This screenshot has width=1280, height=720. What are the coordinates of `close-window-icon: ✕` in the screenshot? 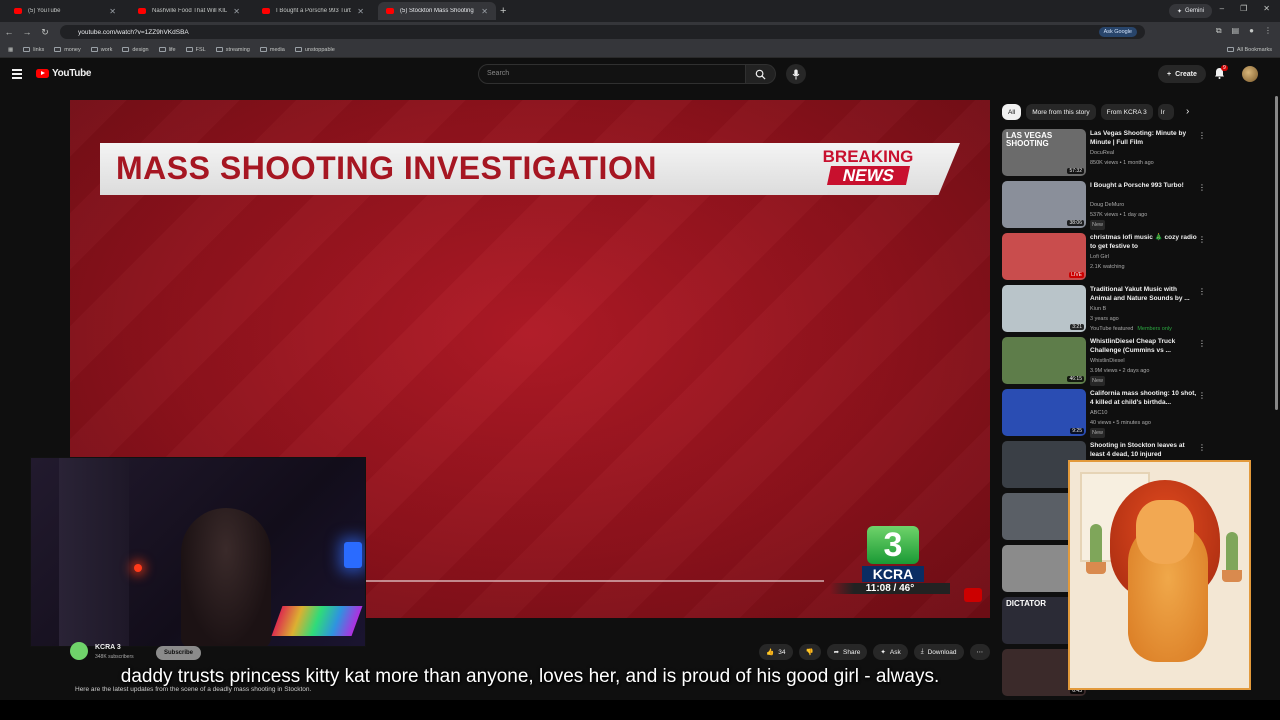 It's located at (1266, 8).